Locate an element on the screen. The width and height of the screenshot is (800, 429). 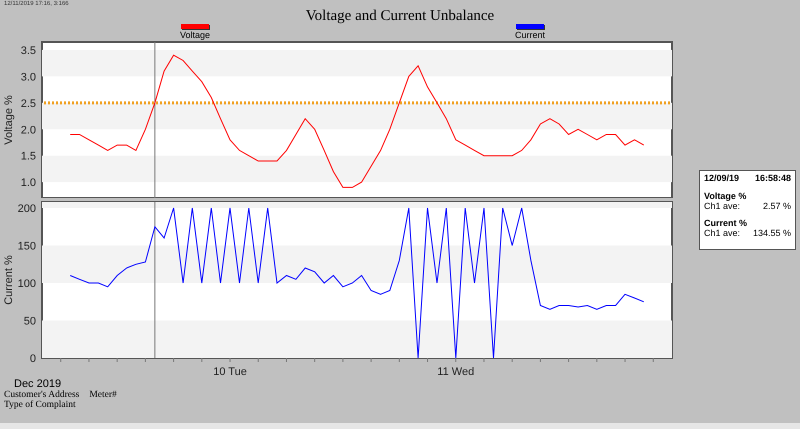
readout-date: 12/09/19 is located at coordinates (722, 178).